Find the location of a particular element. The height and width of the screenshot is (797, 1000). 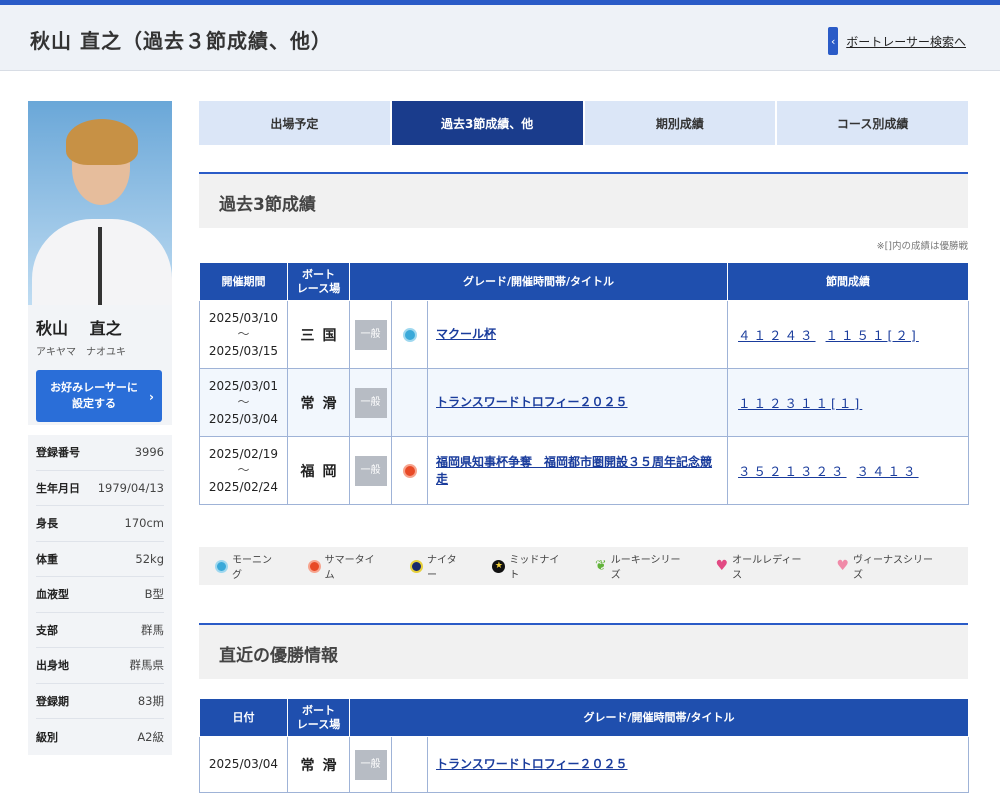

info-value: 3996 is located at coordinates (149, 452).